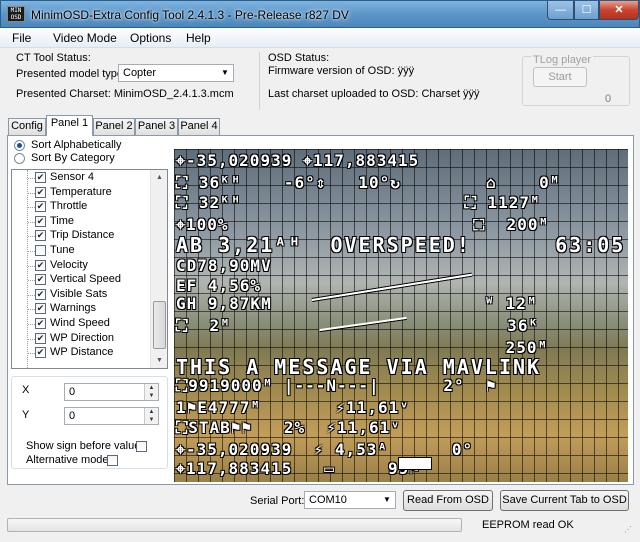 This screenshot has height=542, width=640. What do you see at coordinates (125, 94) in the screenshot?
I see `charset-label: Presented Charset: MinimOSD_2.4.1.3.mcm` at bounding box center [125, 94].